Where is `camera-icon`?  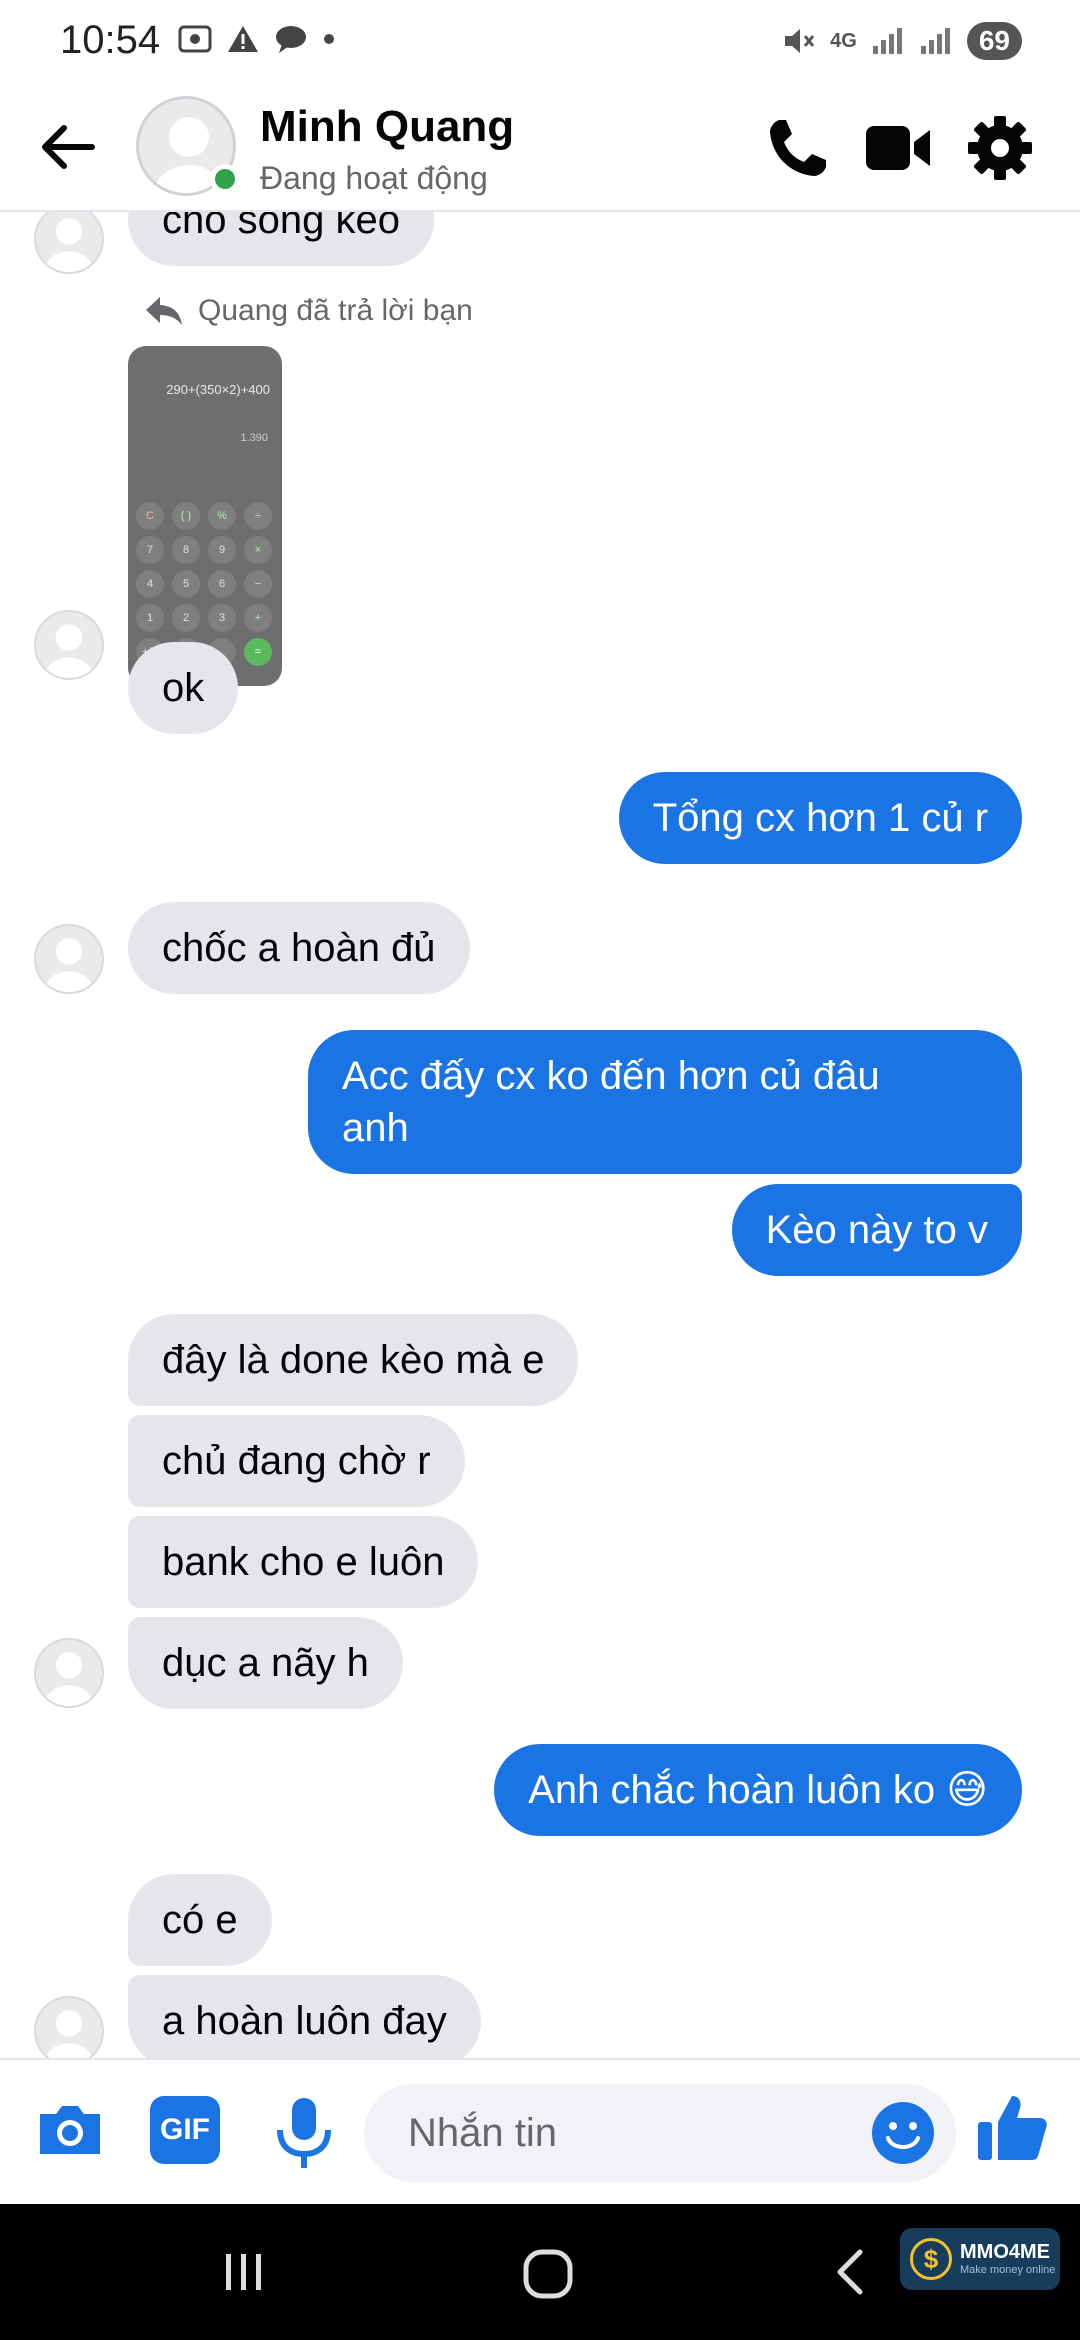 camera-icon is located at coordinates (70, 2130).